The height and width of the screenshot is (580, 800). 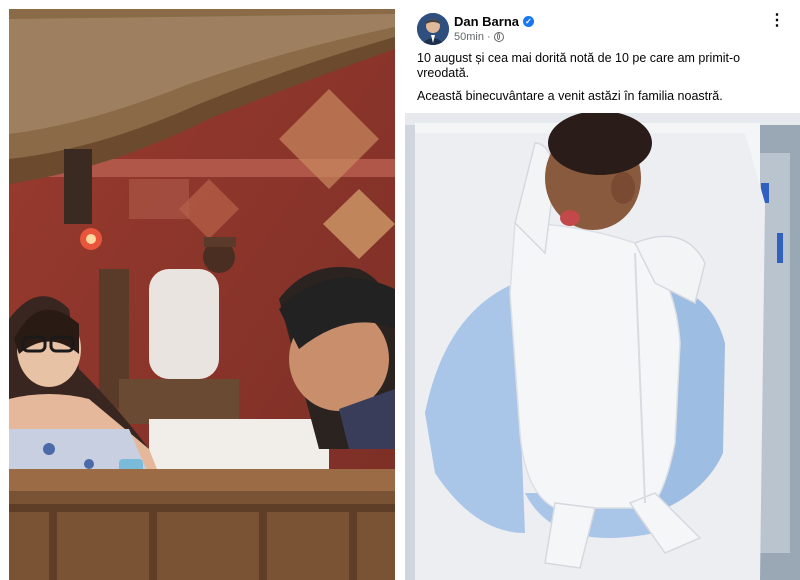 I want to click on author-name: Dan Barna, so click(x=486, y=21).